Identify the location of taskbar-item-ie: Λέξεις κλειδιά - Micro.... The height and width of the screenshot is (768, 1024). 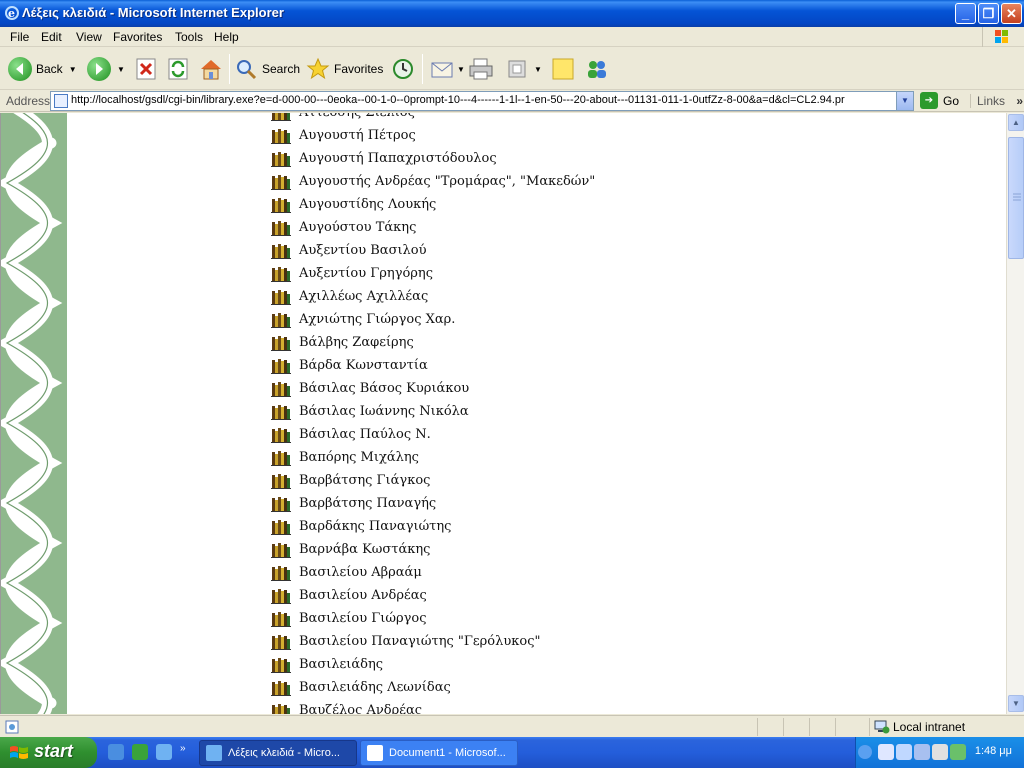
(278, 753).